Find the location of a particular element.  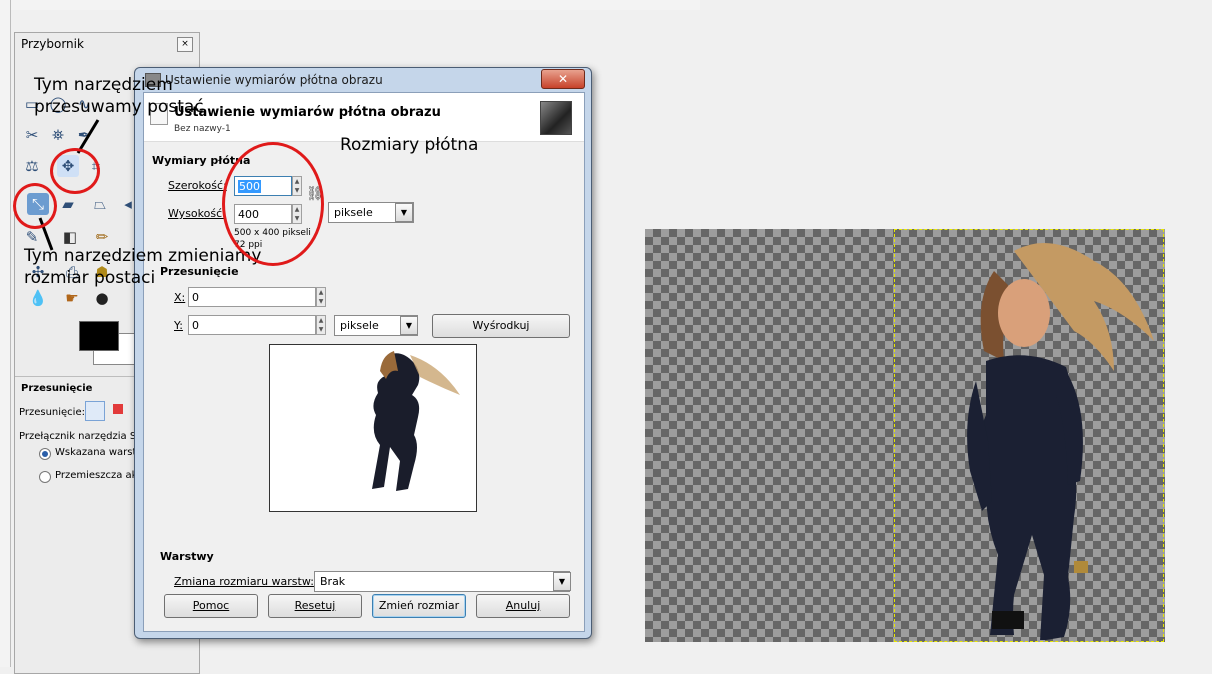

move-tool-highlight-ring is located at coordinates (75, 171).